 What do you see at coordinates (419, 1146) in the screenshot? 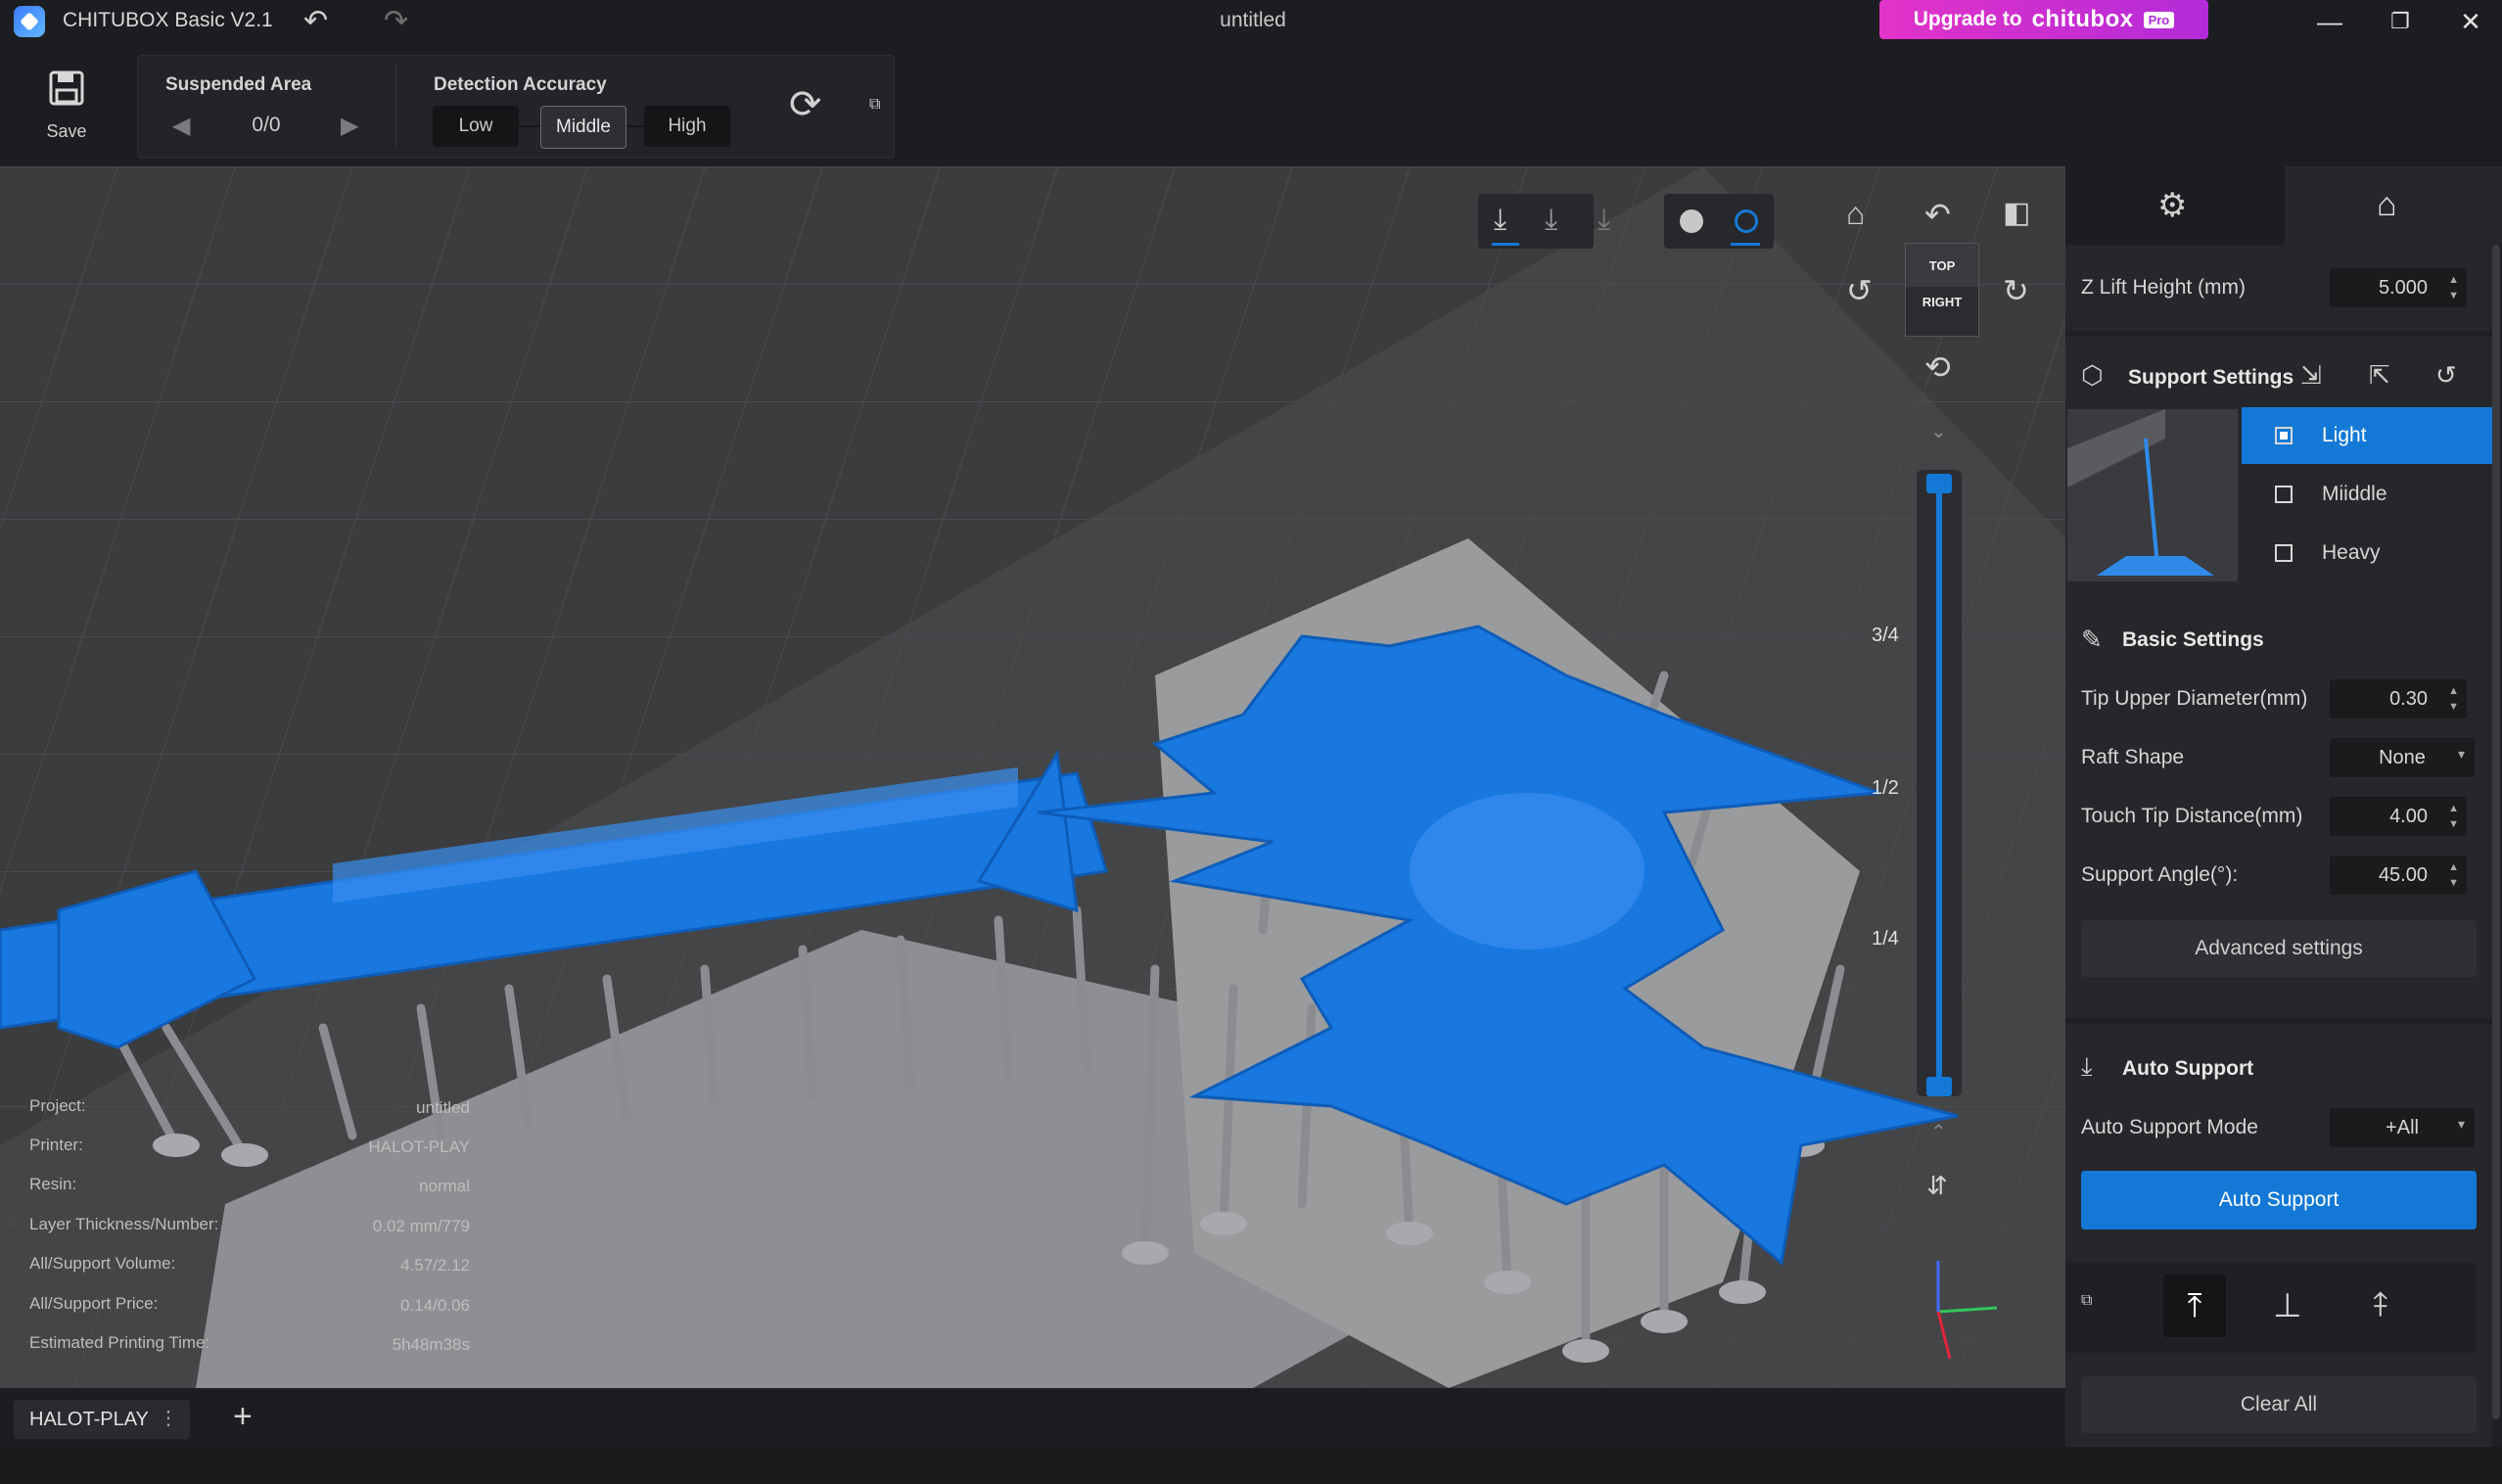
I see `info-value-printer: HALOT-PLAY` at bounding box center [419, 1146].